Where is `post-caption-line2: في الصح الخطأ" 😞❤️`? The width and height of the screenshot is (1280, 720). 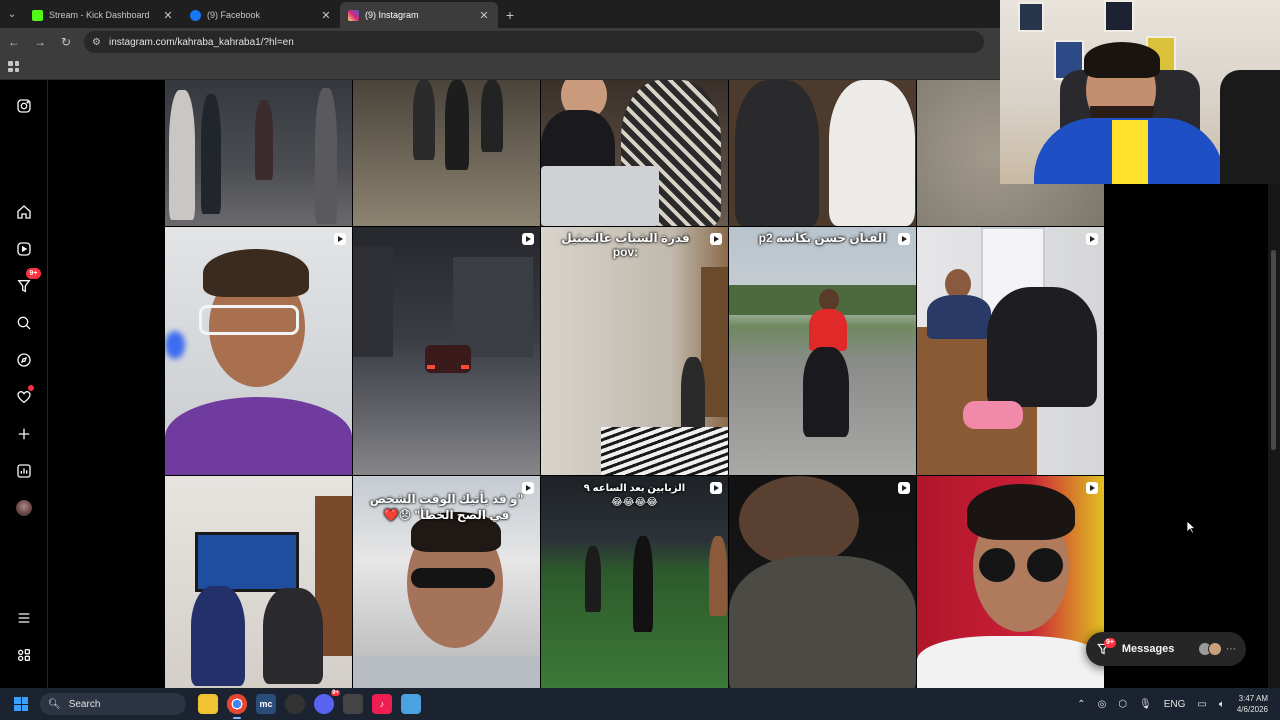
post-caption-line2: في الصح الخطأ" 😞❤️ is located at coordinates (446, 515).